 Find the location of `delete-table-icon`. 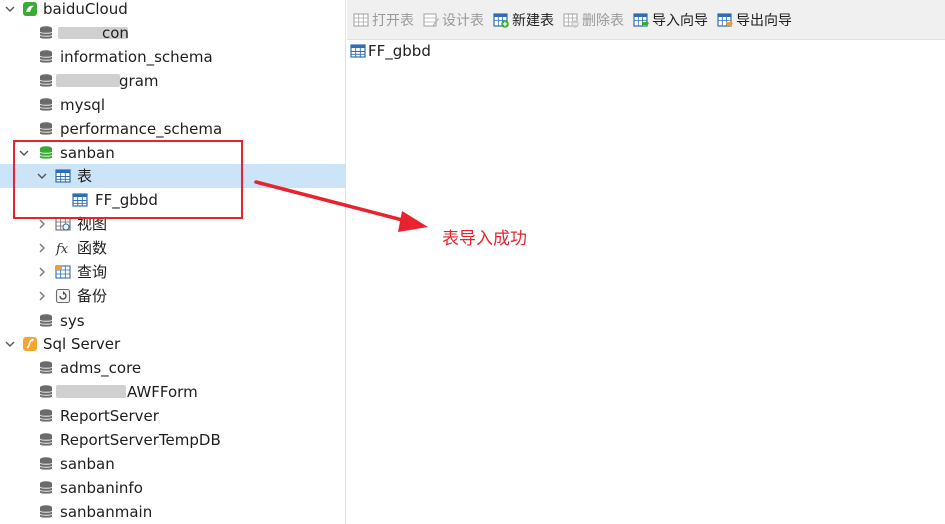

delete-table-icon is located at coordinates (571, 20).